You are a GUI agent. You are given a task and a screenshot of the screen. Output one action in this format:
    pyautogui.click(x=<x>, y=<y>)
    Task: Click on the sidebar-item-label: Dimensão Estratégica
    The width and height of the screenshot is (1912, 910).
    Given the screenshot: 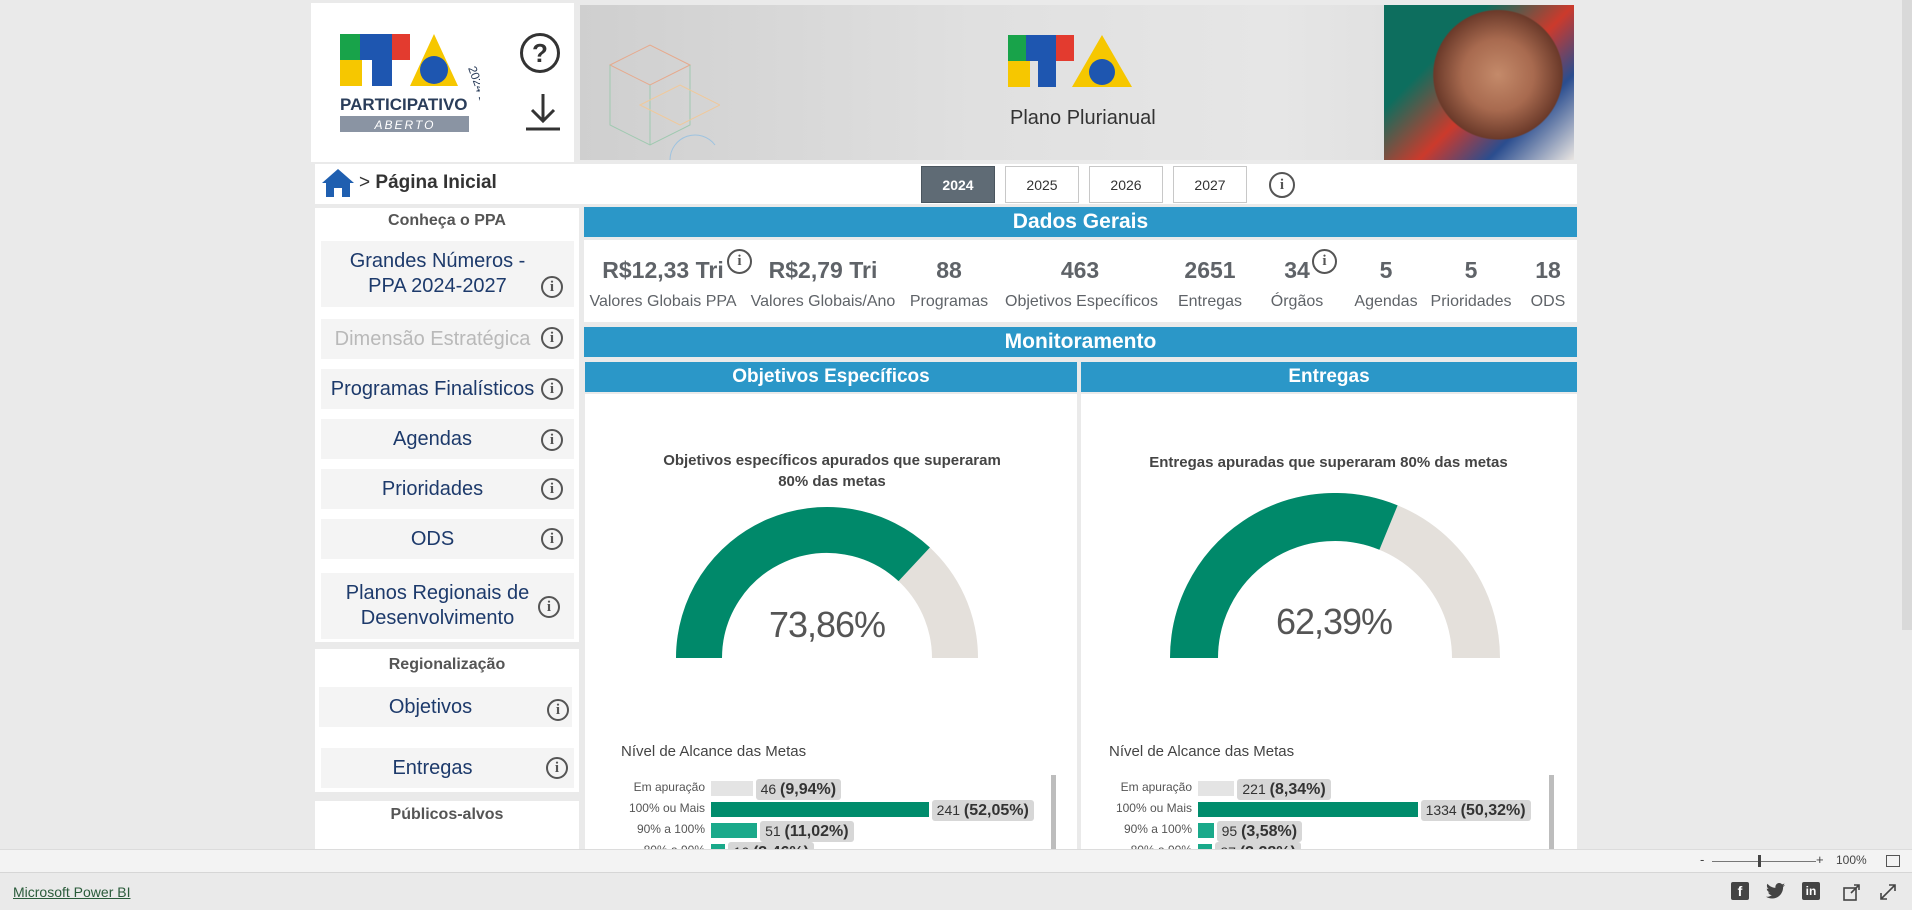 What is the action you would take?
    pyautogui.click(x=432, y=338)
    